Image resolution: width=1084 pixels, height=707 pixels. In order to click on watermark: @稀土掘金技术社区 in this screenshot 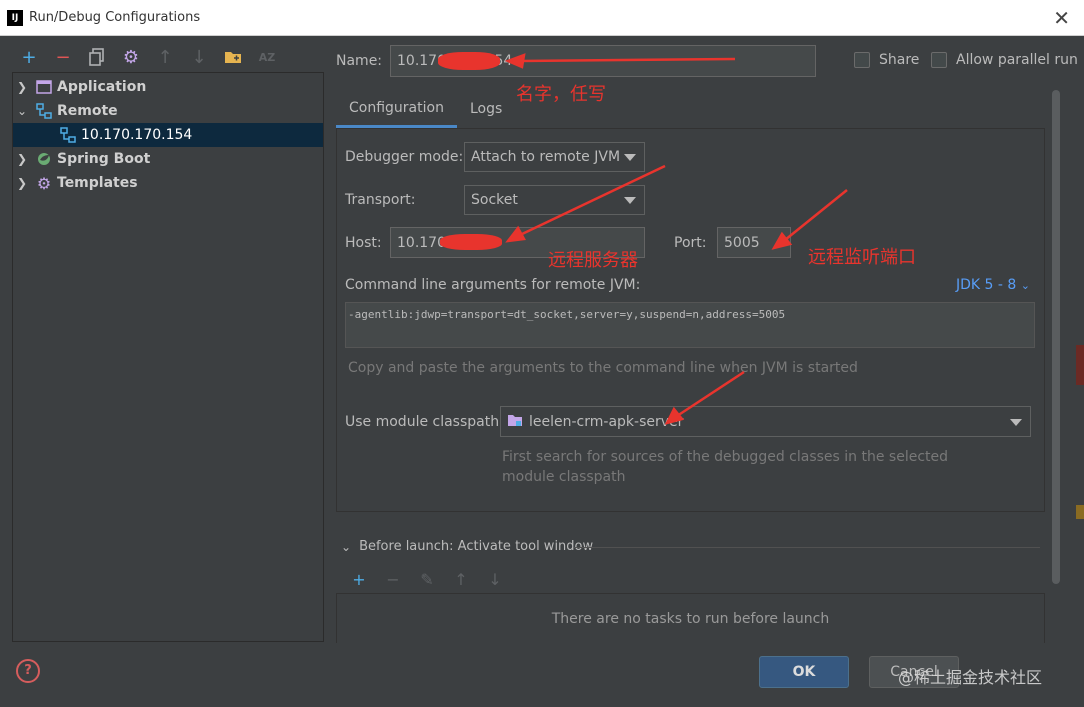, I will do `click(970, 677)`.